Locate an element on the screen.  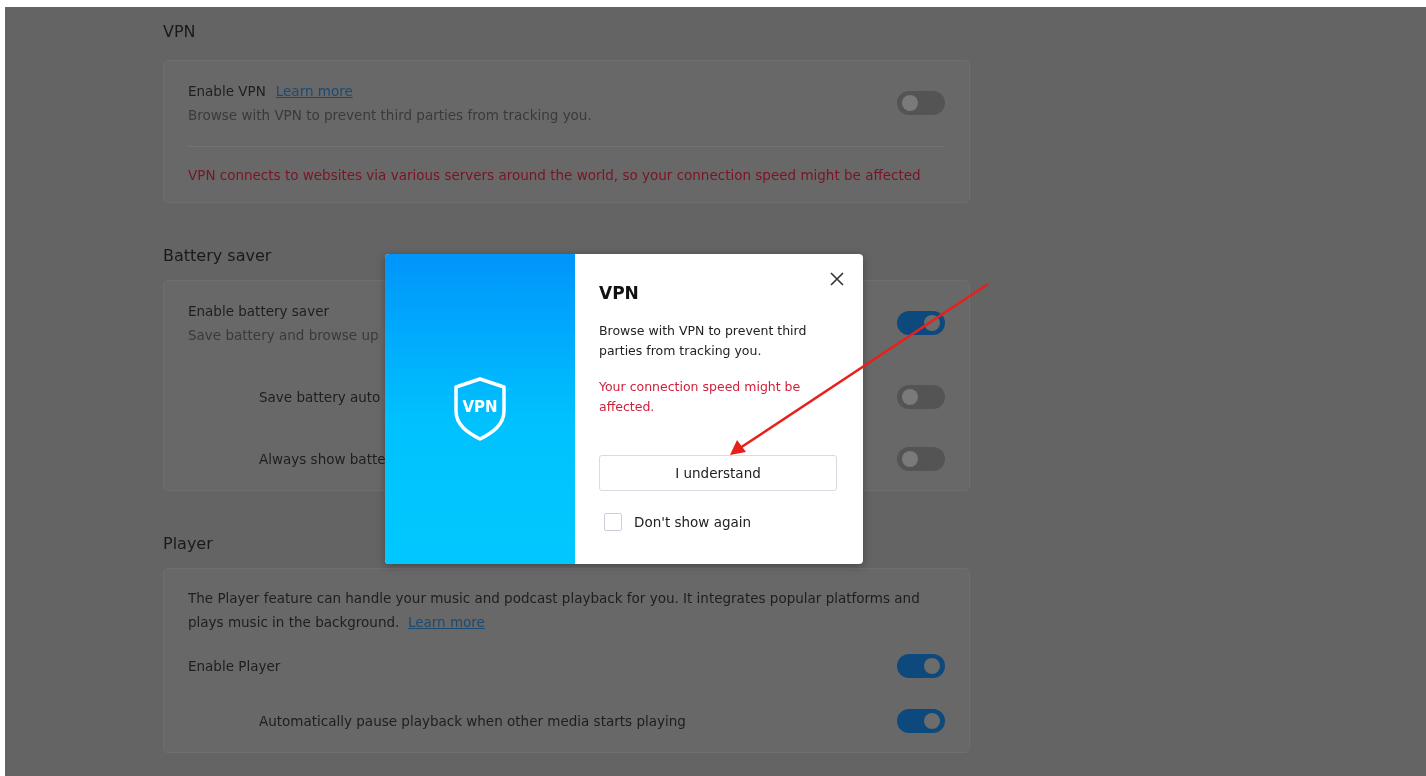
setting-label: Always show batte is located at coordinates (322, 459).